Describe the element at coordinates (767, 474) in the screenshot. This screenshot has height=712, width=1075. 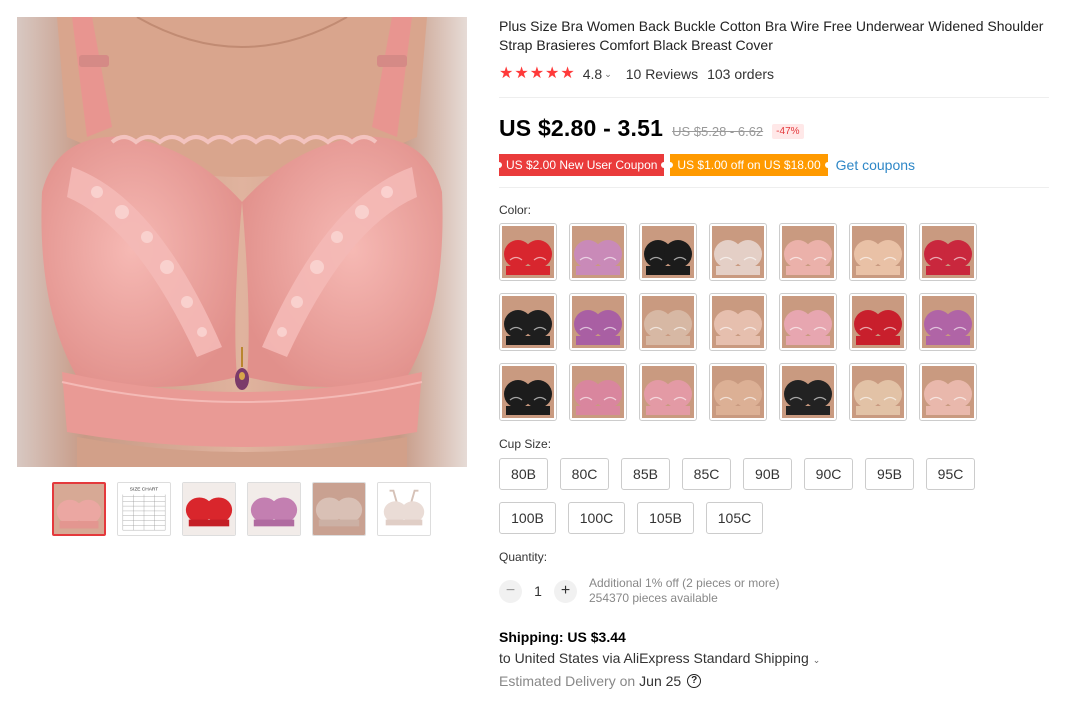
I see `size-option-90b: 90B` at that location.